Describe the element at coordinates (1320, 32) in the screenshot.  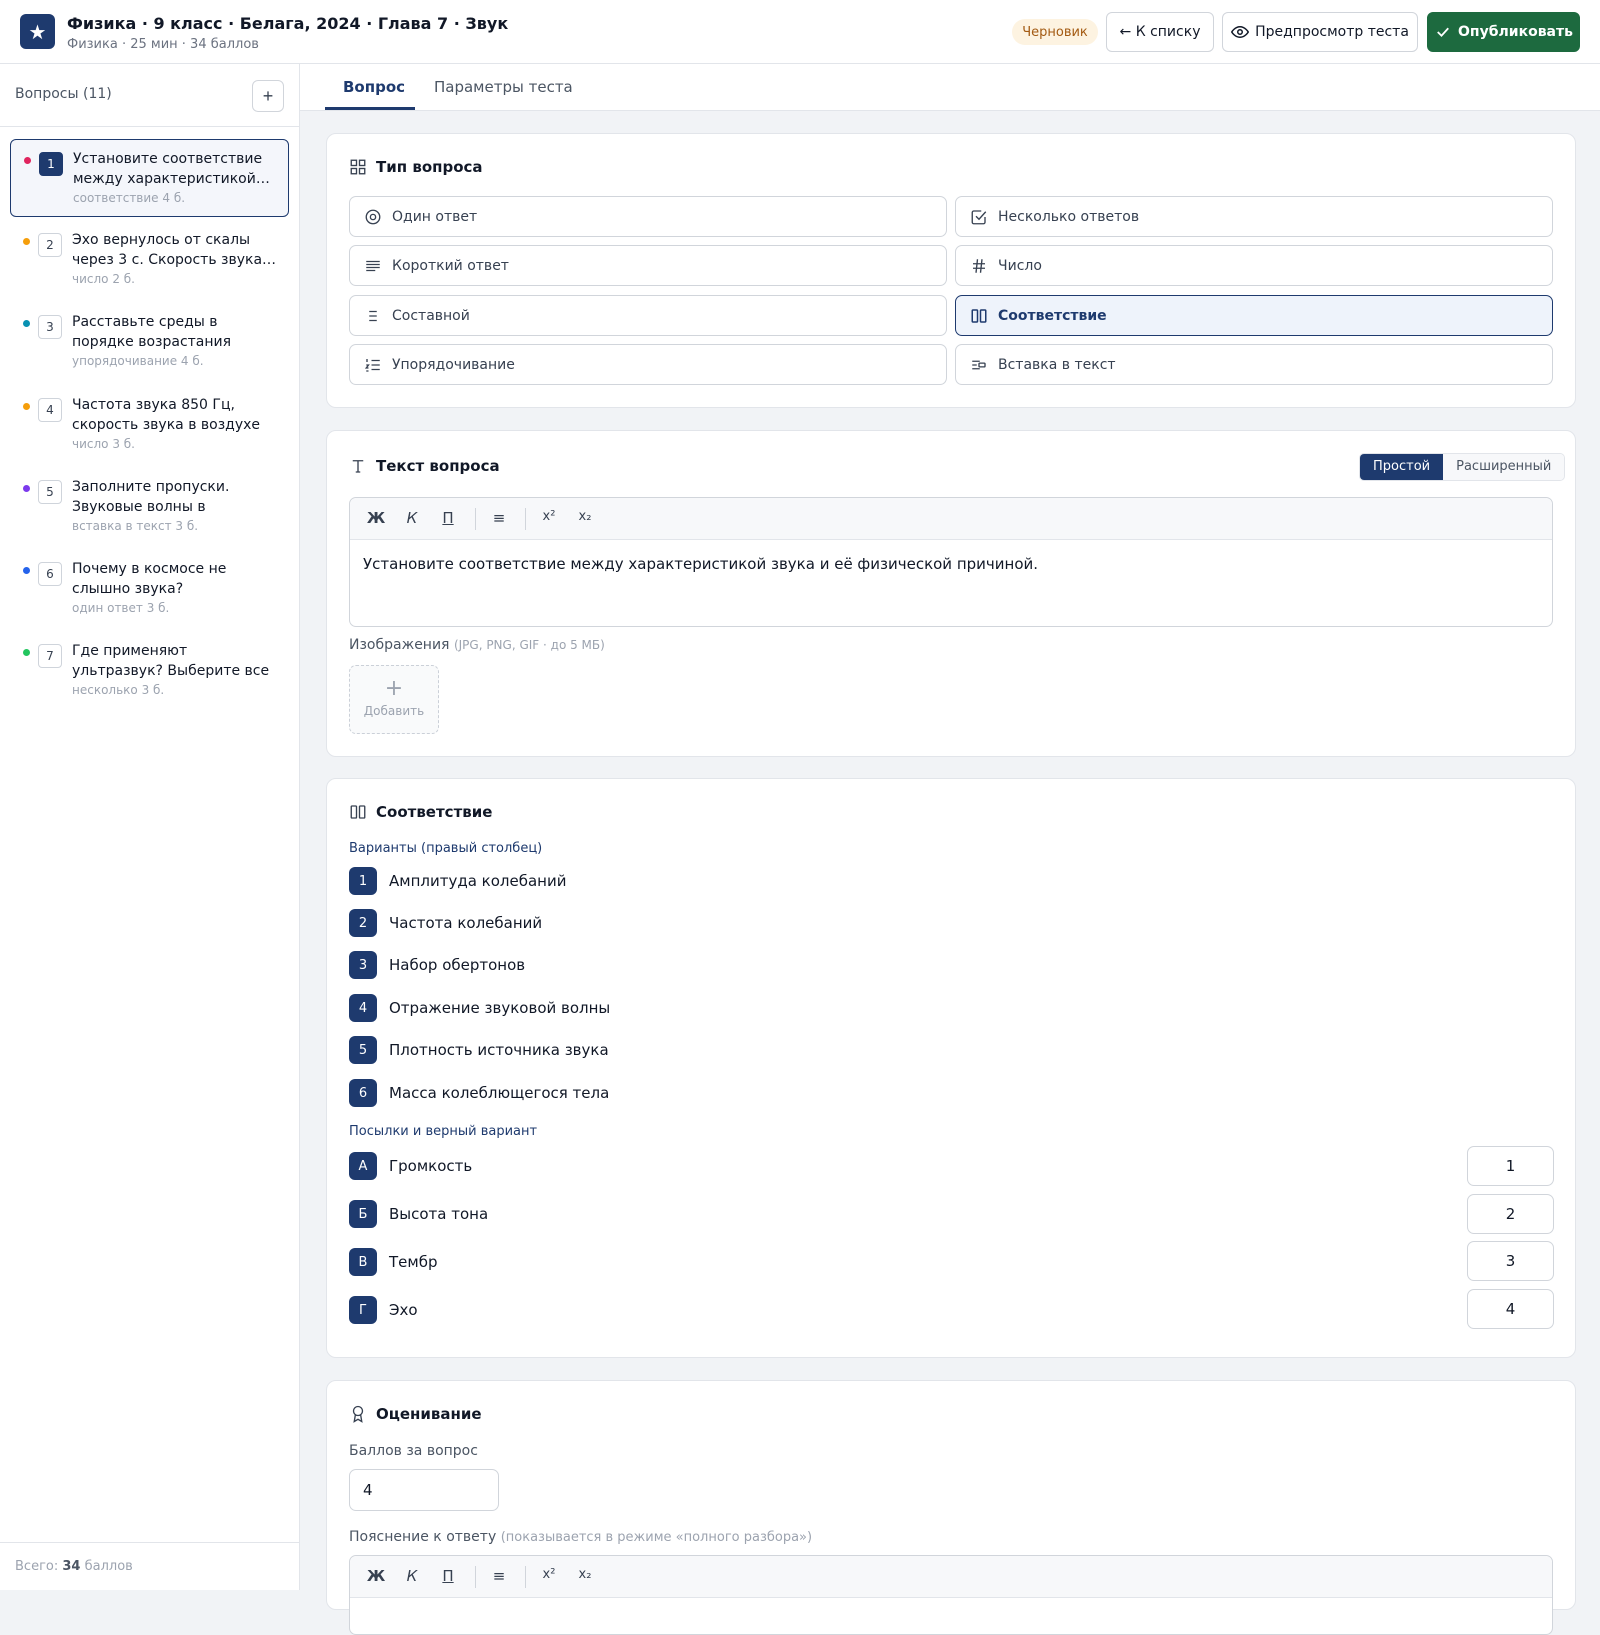
I see `preview-test-button: Предпросмотр теста` at that location.